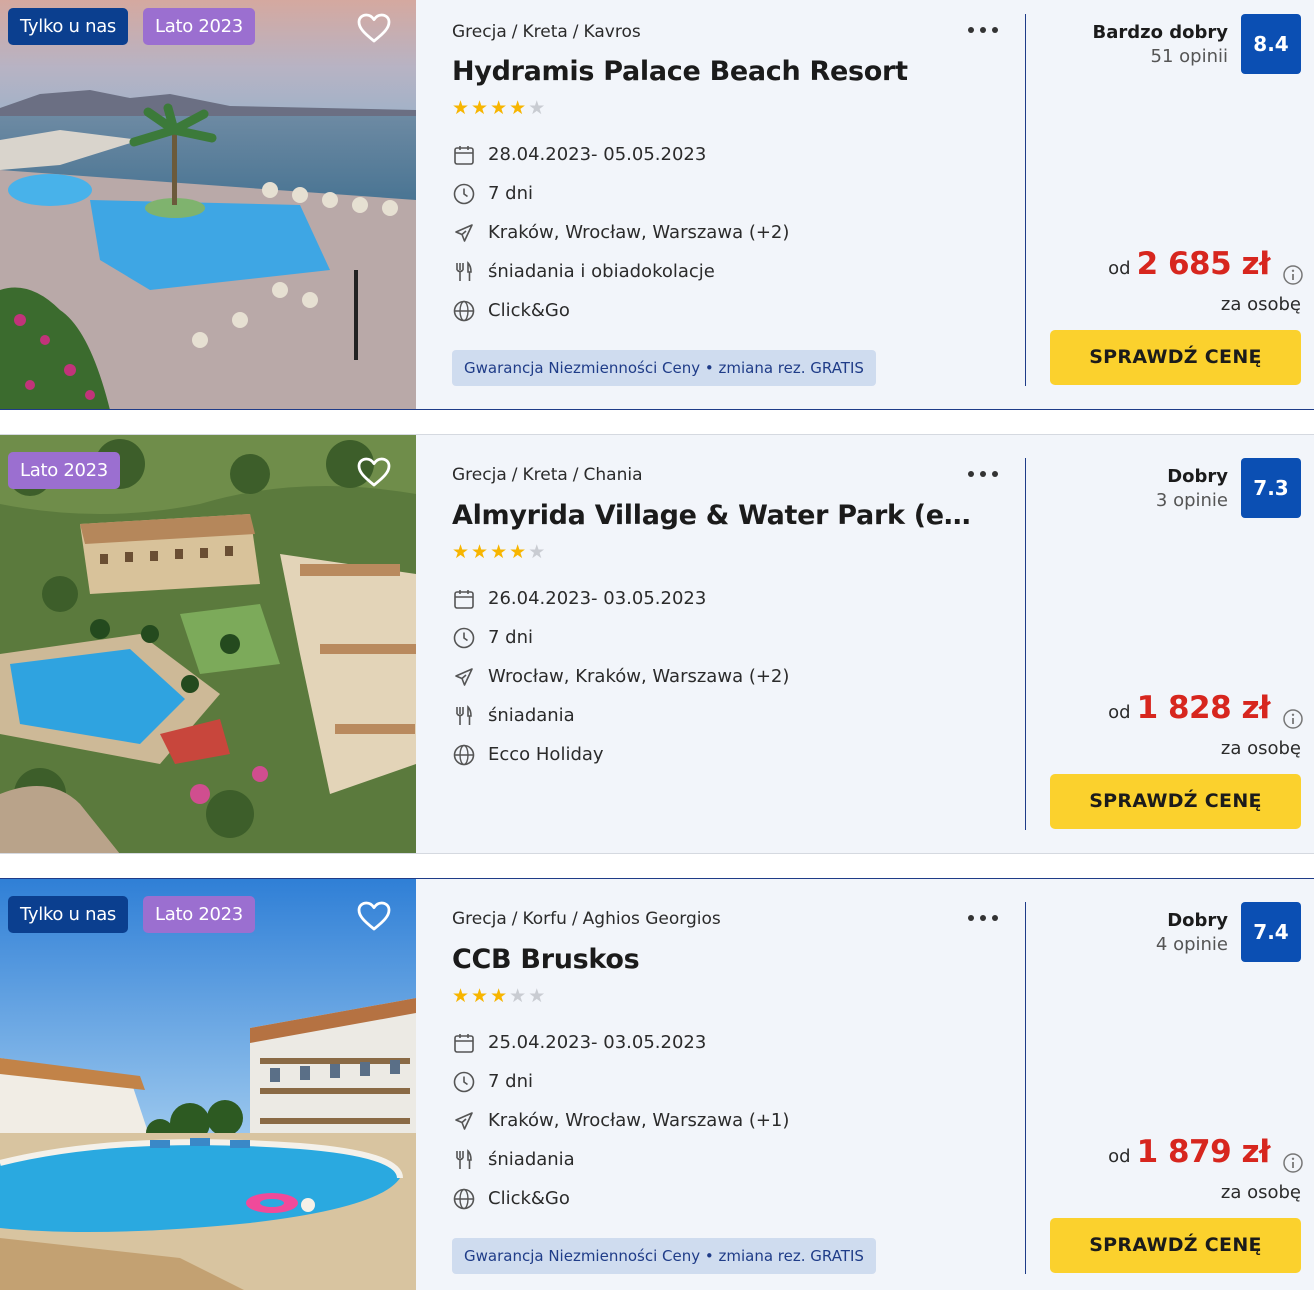 This screenshot has height=1290, width=1314. Describe the element at coordinates (638, 1120) in the screenshot. I see `departure-text: Kraków, Wrocław, Warszawa (+1)` at that location.